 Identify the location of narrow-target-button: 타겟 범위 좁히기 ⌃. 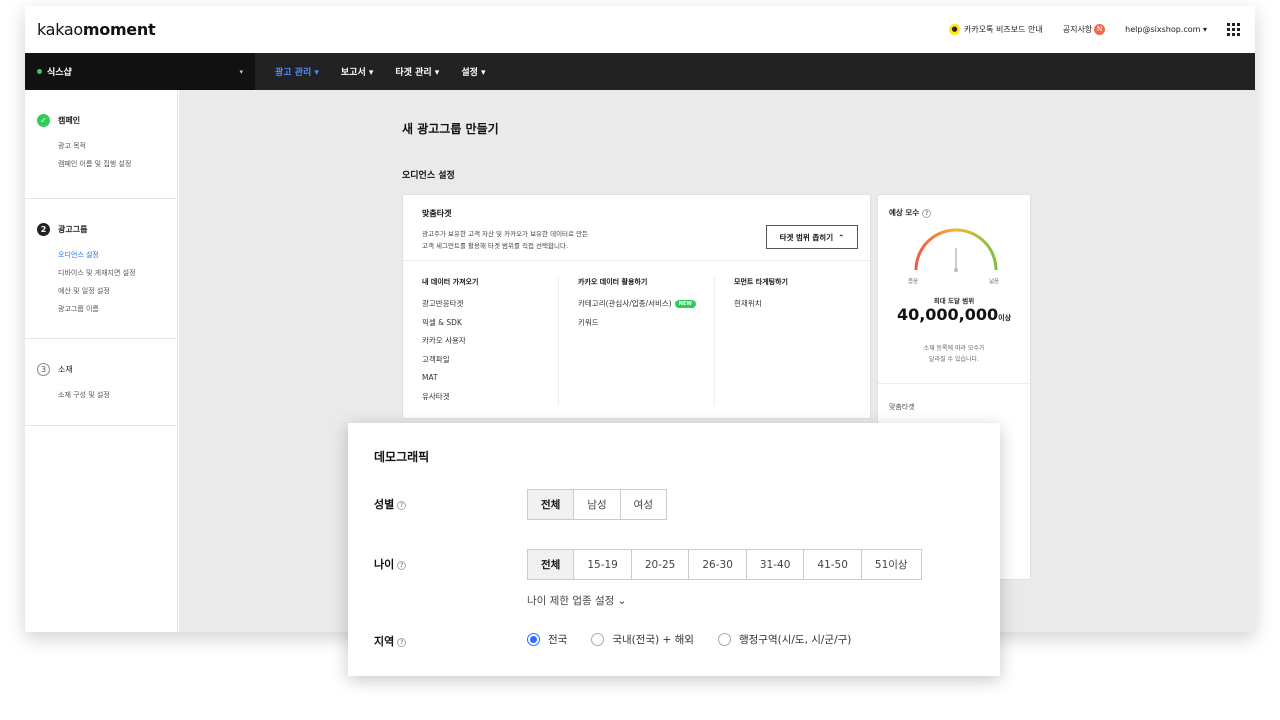
(812, 237).